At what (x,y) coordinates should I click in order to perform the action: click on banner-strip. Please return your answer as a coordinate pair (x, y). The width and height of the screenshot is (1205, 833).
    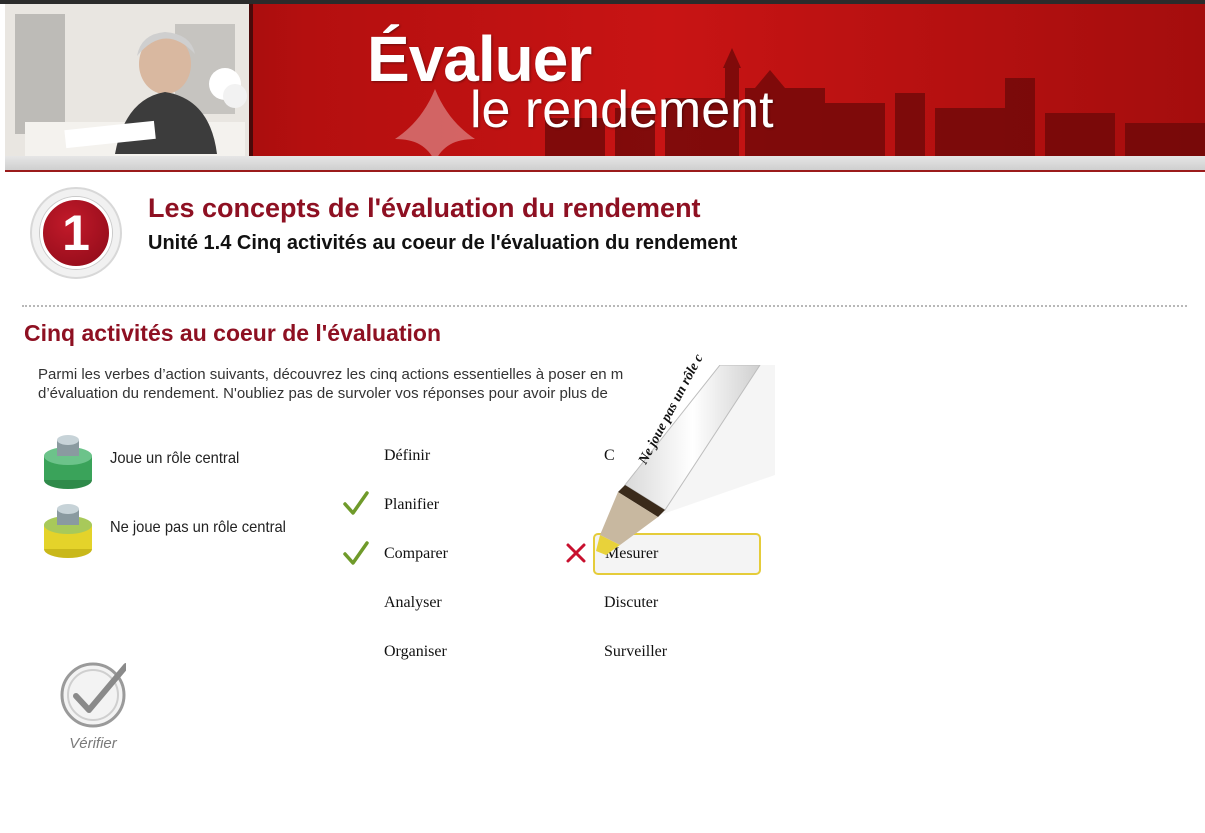
    Looking at the image, I should click on (605, 164).